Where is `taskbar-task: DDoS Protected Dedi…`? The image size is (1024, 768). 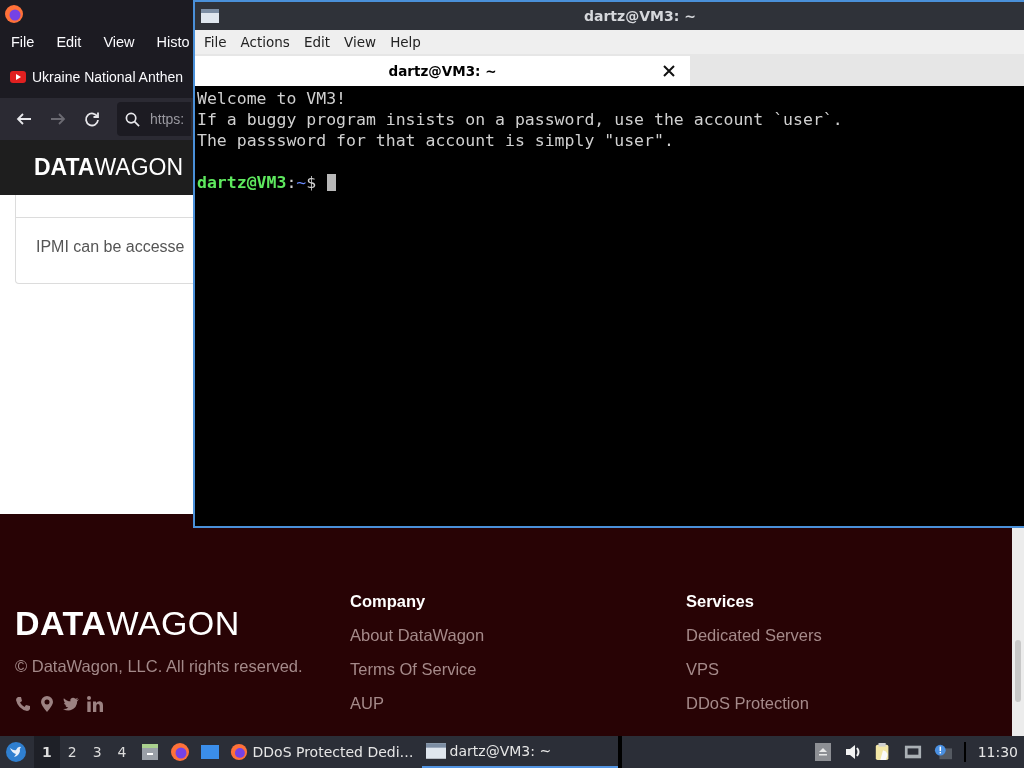
taskbar-task: DDoS Protected Dedi… is located at coordinates (323, 752).